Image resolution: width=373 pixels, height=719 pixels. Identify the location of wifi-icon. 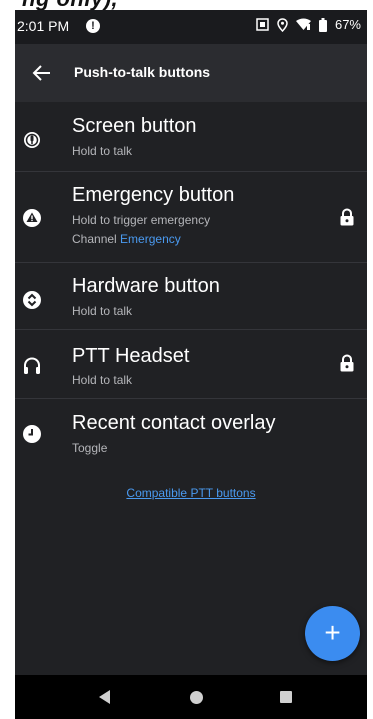
(303, 24).